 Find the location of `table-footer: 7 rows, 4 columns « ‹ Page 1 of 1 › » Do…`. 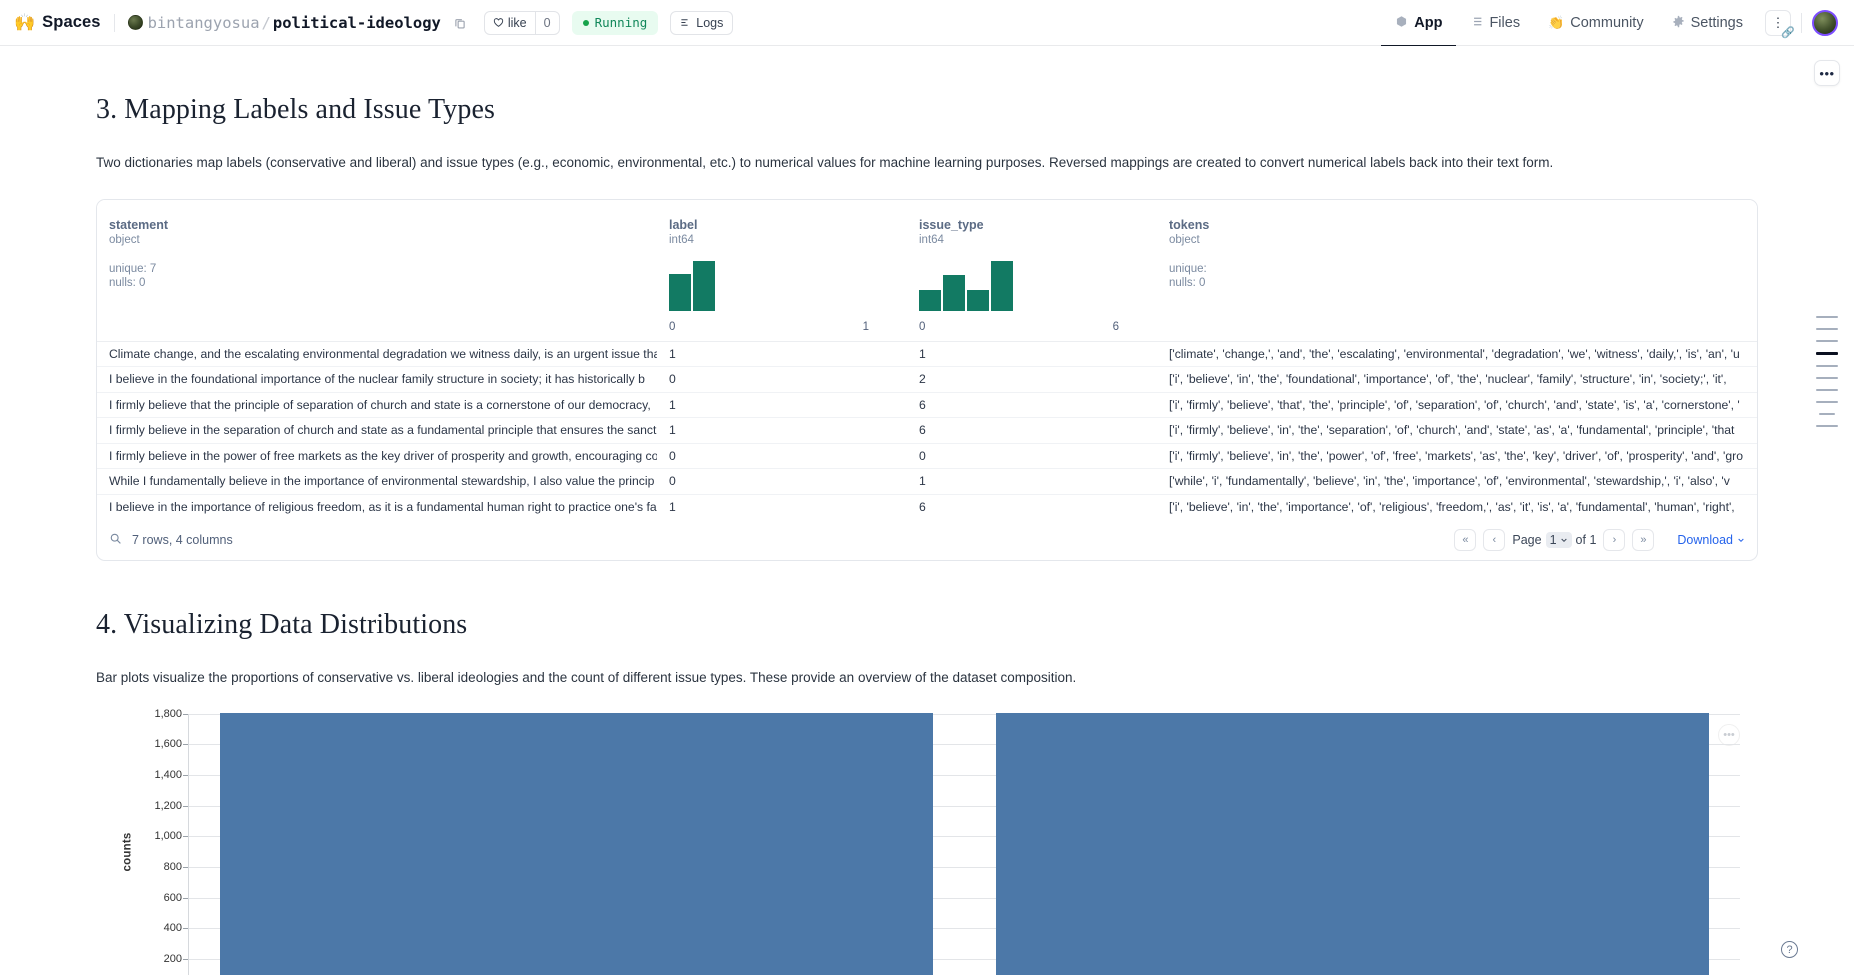

table-footer: 7 rows, 4 columns « ‹ Page 1 of 1 › » Do… is located at coordinates (927, 540).